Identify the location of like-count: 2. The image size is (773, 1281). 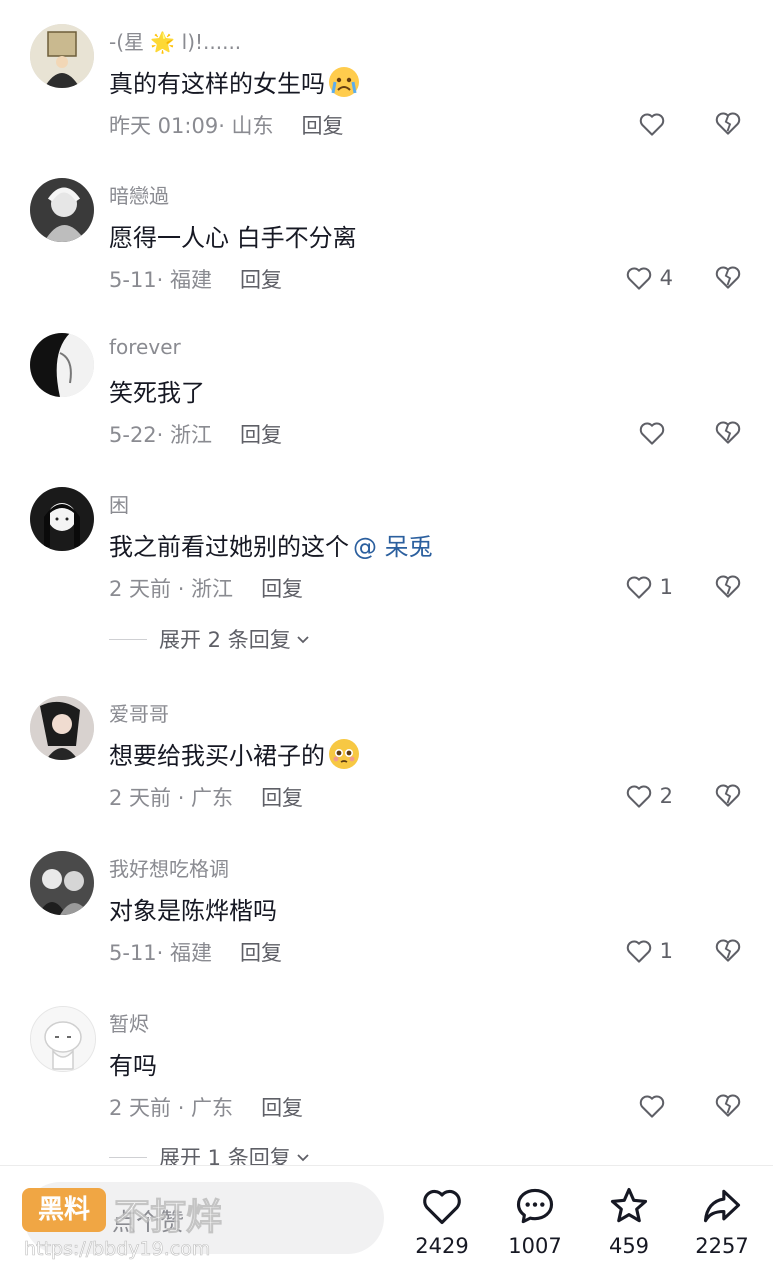
(666, 796).